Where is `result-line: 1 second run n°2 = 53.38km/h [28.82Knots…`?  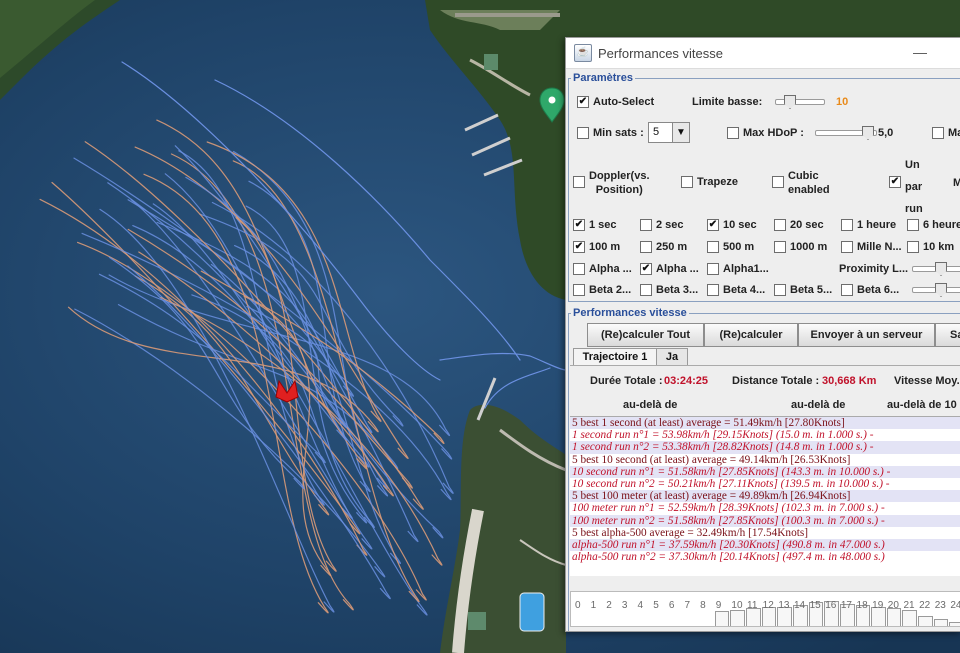
result-line: 1 second run n°2 = 53.38km/h [28.82Knots… is located at coordinates (765, 447).